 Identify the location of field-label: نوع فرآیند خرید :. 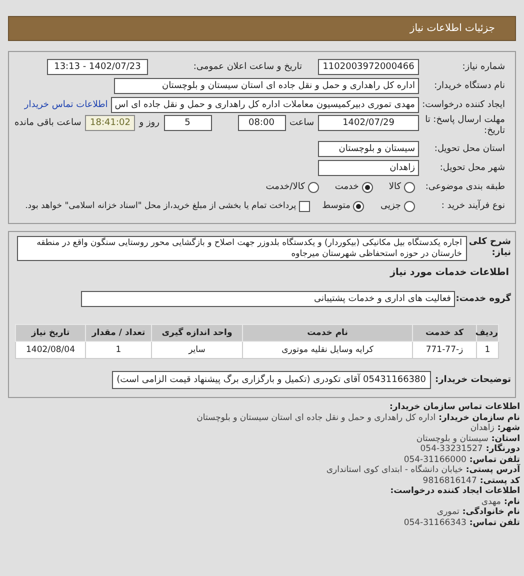
(472, 206).